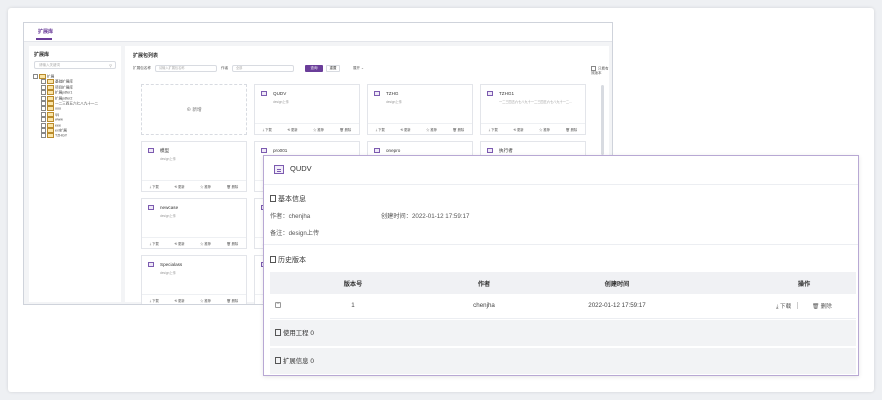 This screenshot has height=400, width=882. I want to click on used-projects-section: 使用工程 0, so click(563, 333).